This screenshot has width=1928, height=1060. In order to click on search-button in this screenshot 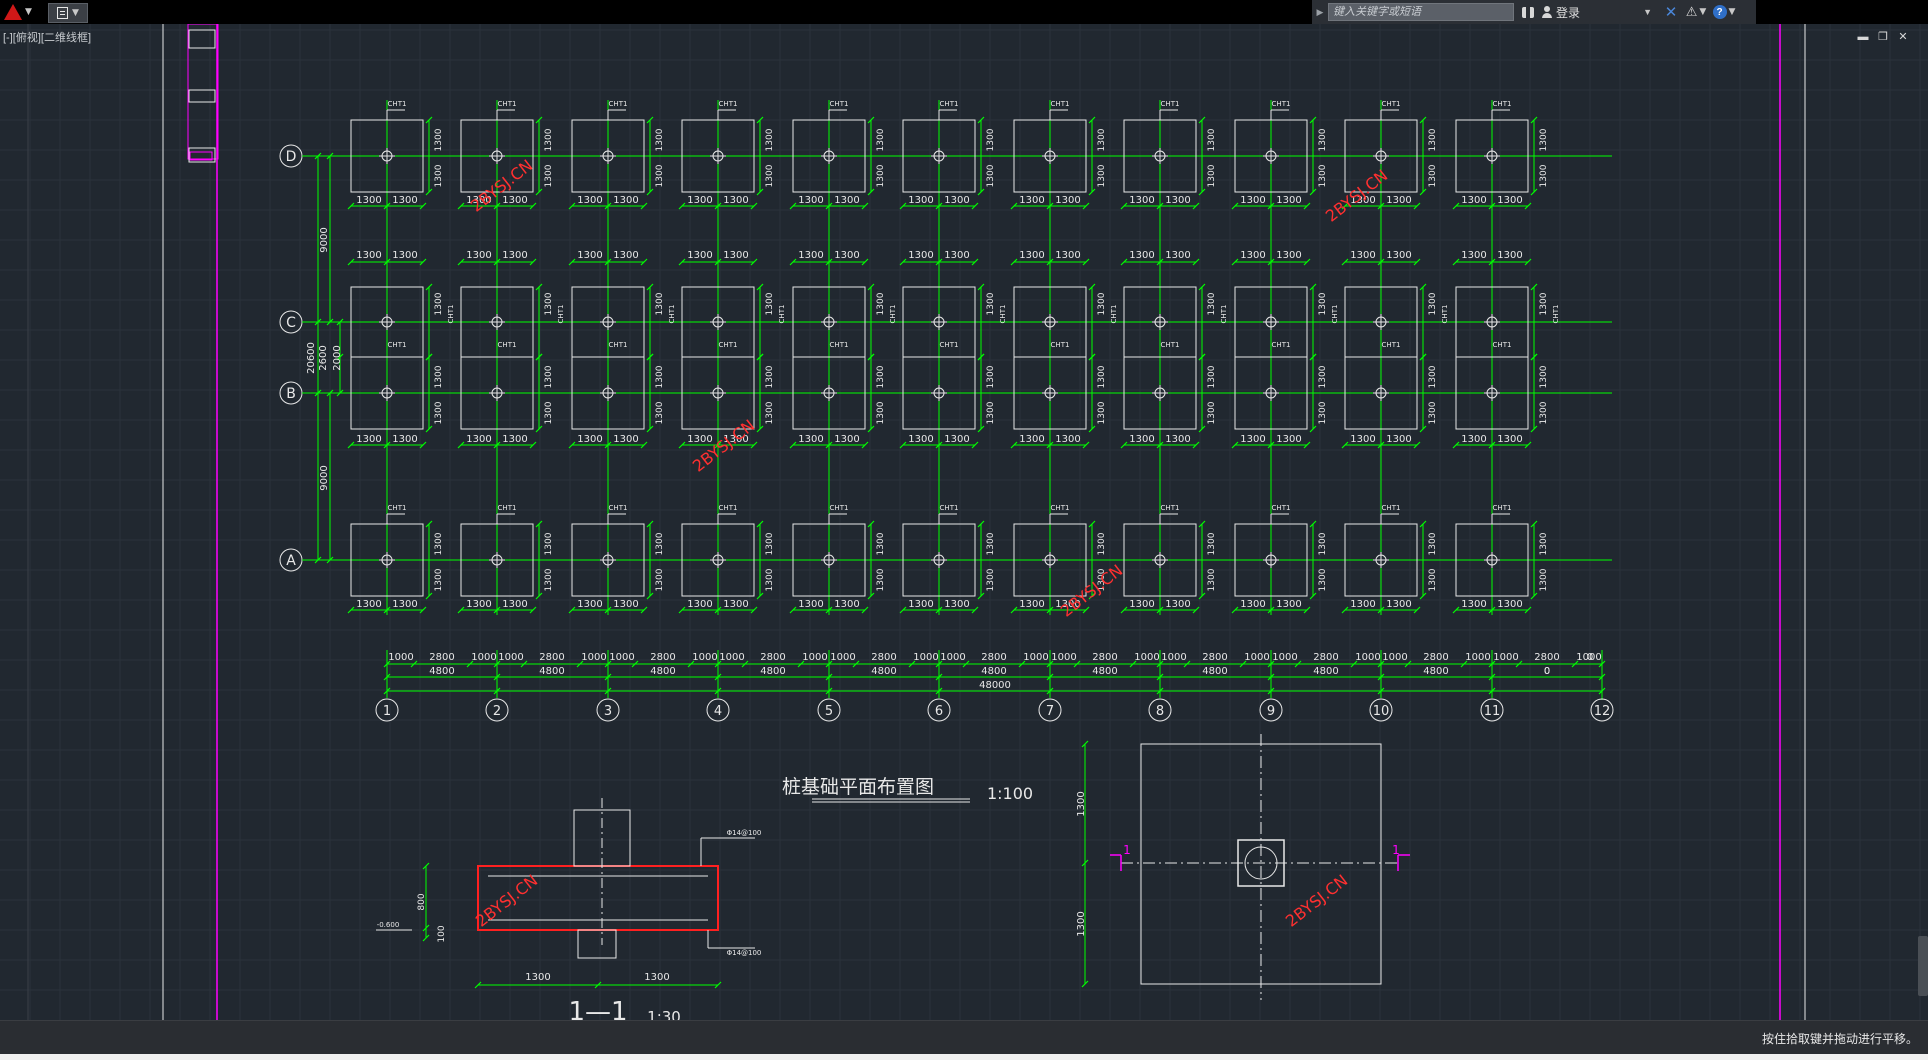, I will do `click(1528, 12)`.